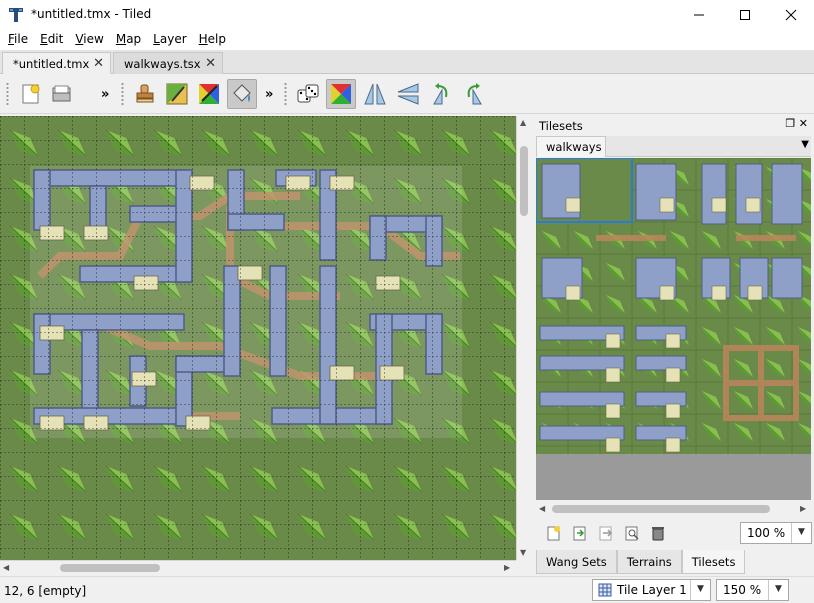  I want to click on title-bar: *untitled.tmx - Tiled, so click(407, 15).